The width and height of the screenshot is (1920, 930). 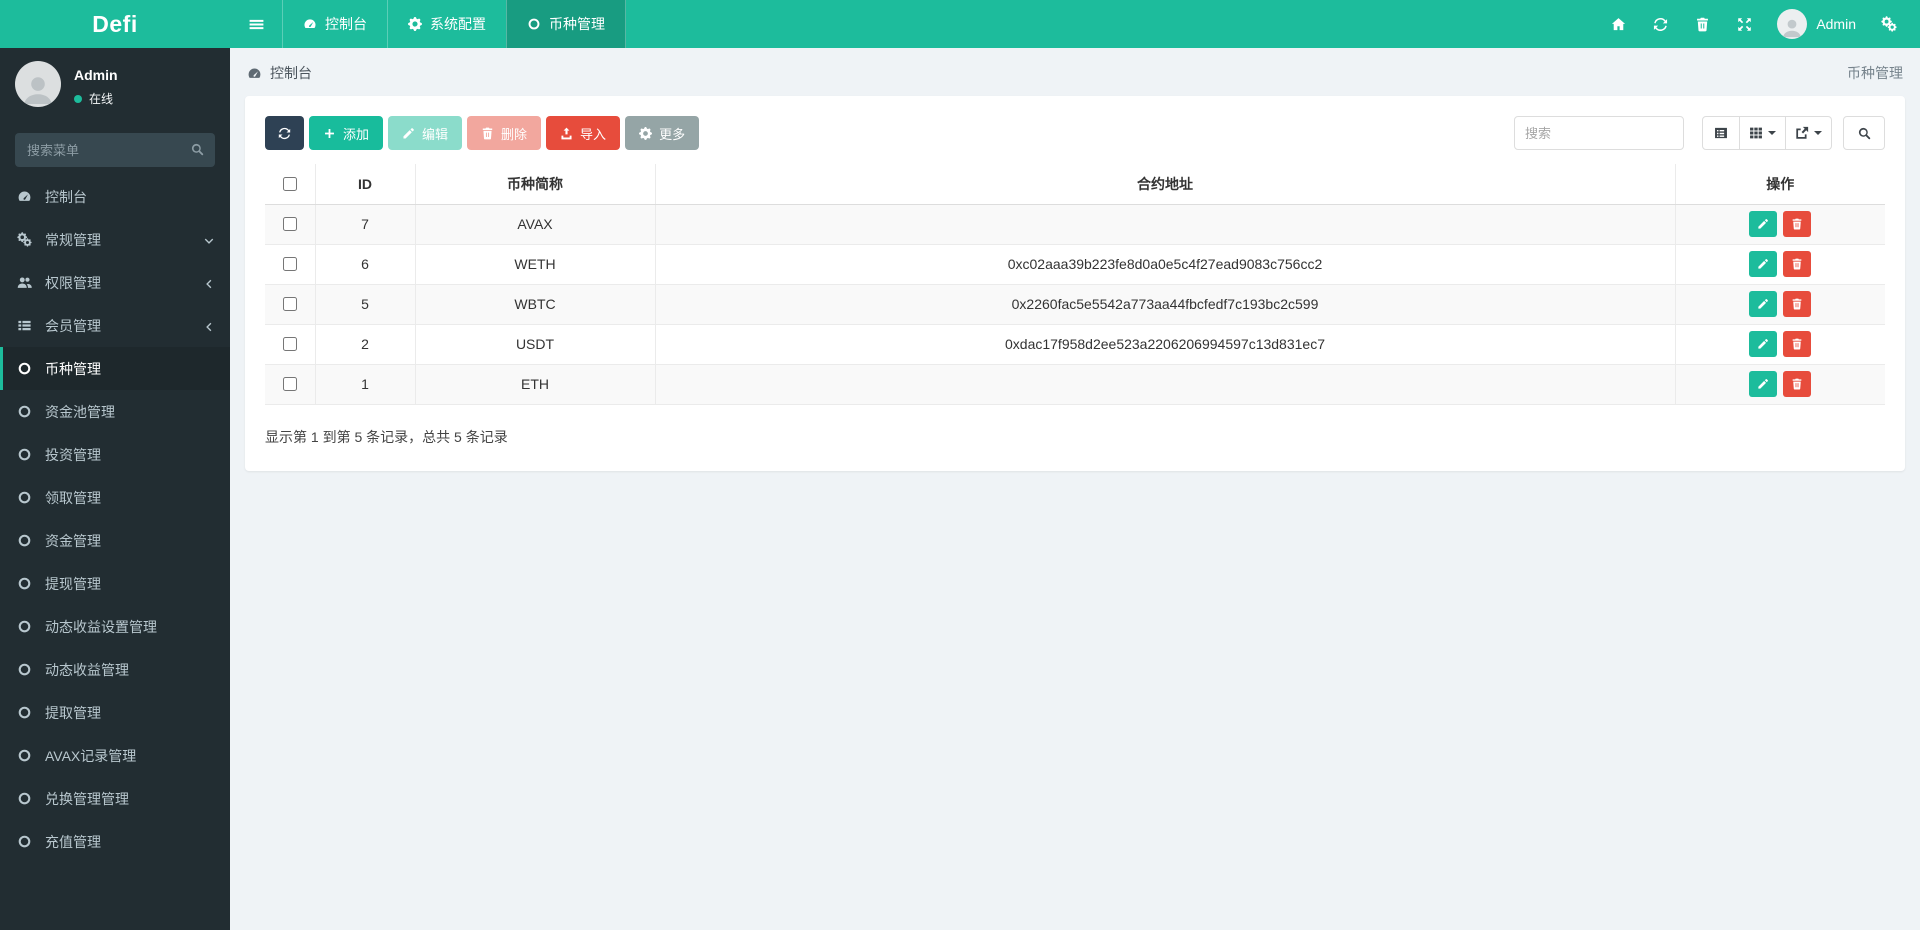 What do you see at coordinates (115, 325) in the screenshot?
I see `sidebar-item-member-manage: 会员管理` at bounding box center [115, 325].